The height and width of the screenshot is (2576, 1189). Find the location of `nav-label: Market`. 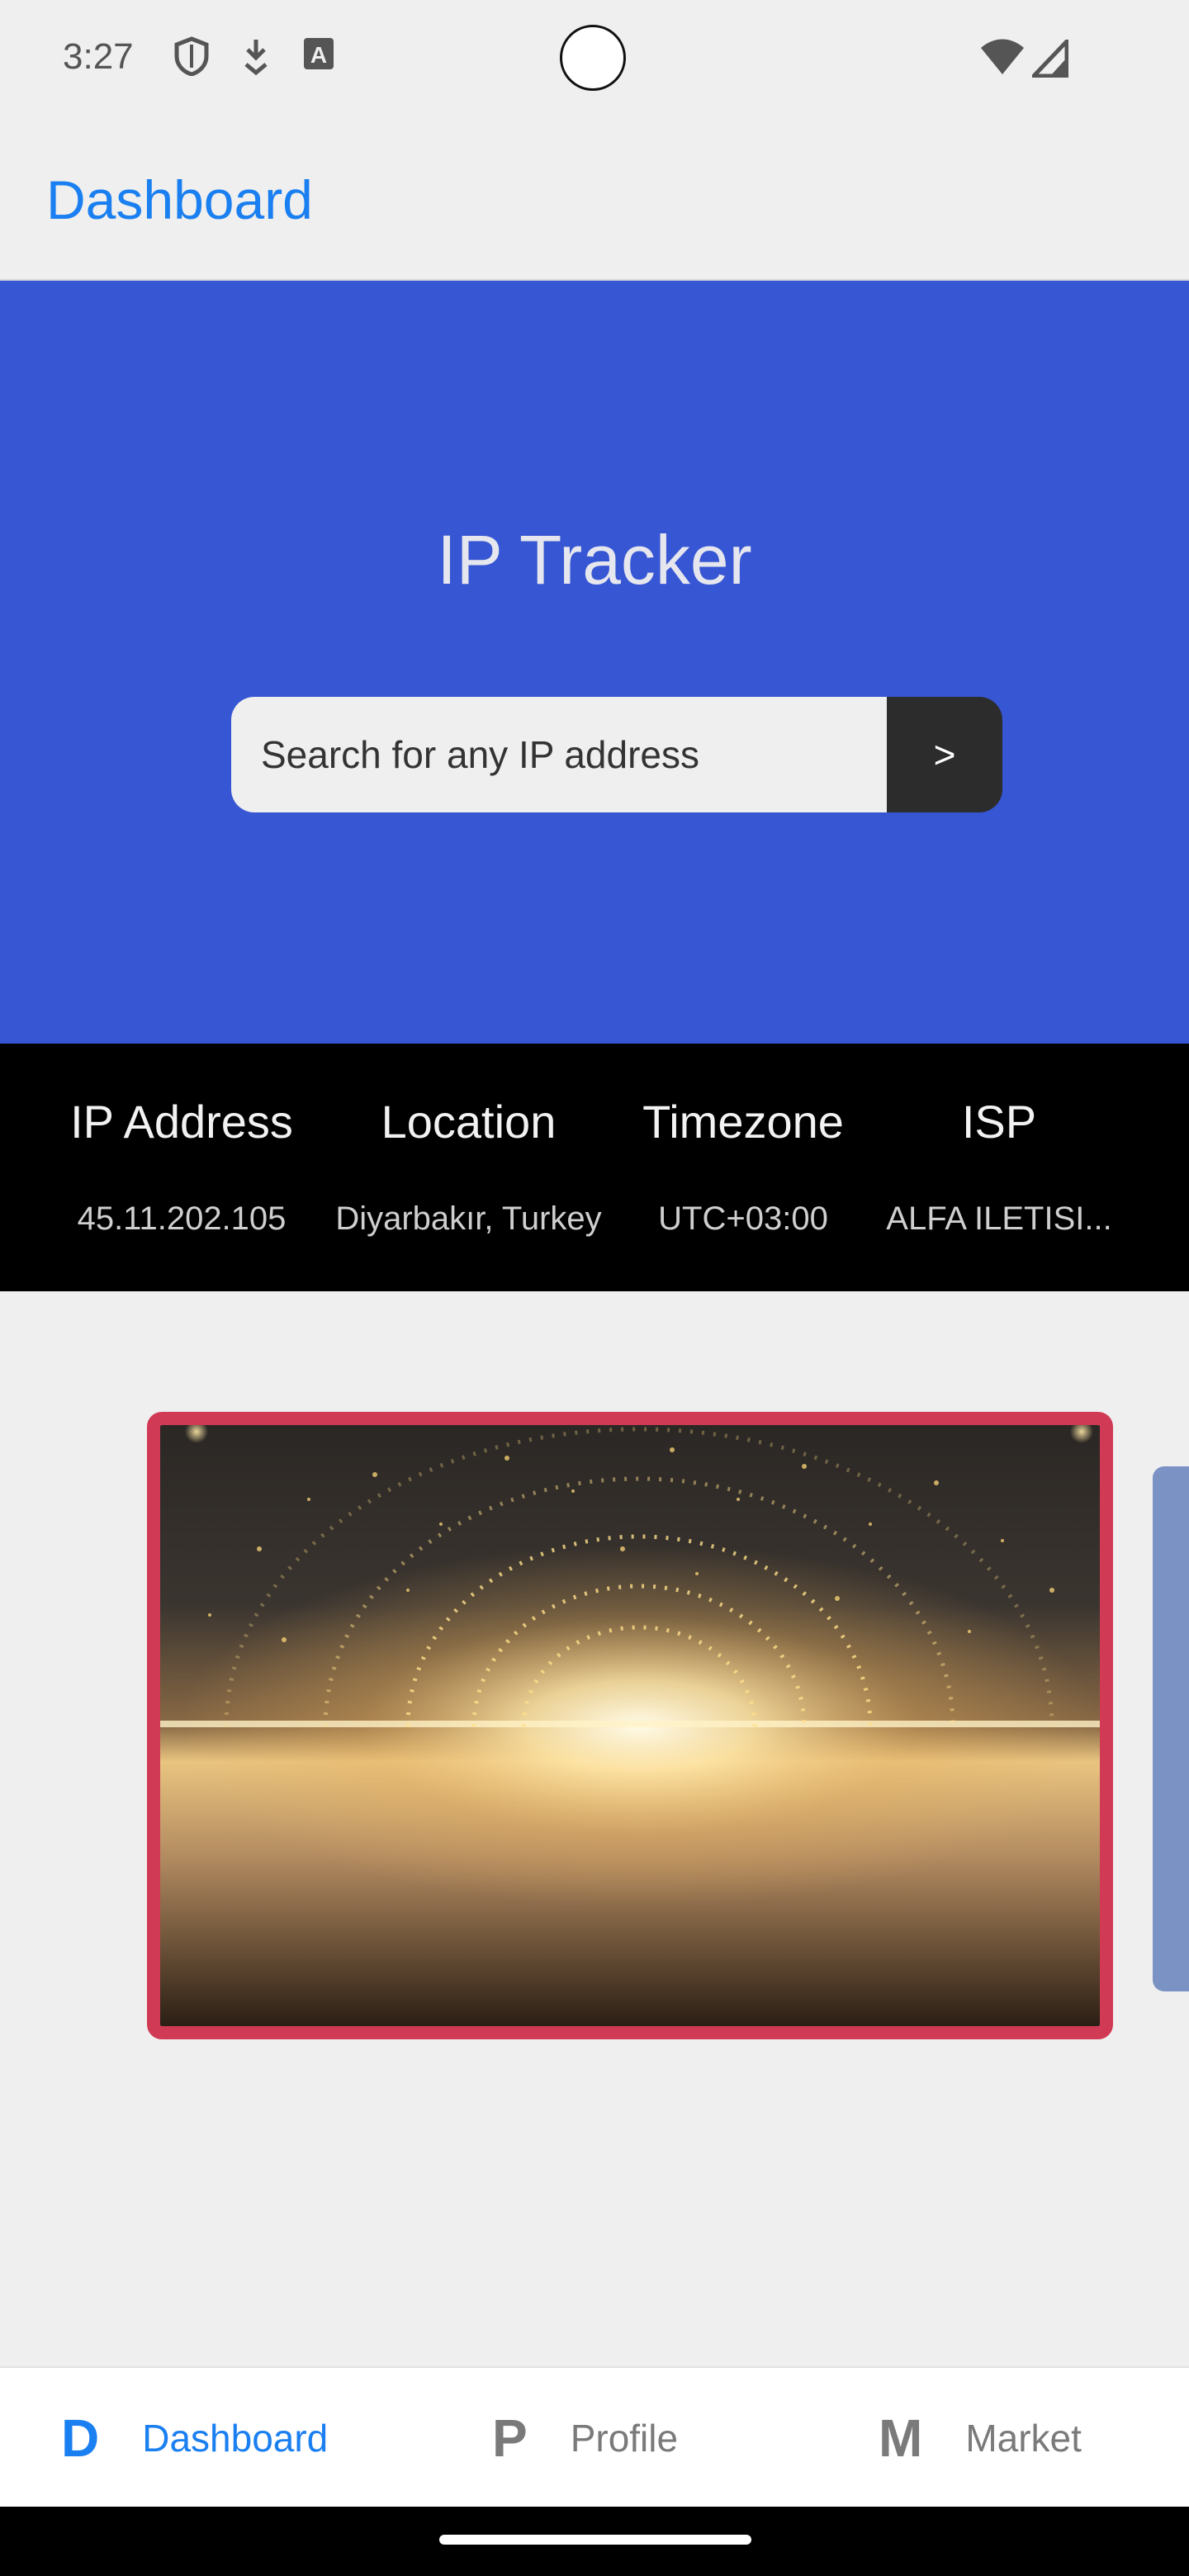

nav-label: Market is located at coordinates (1023, 2438).